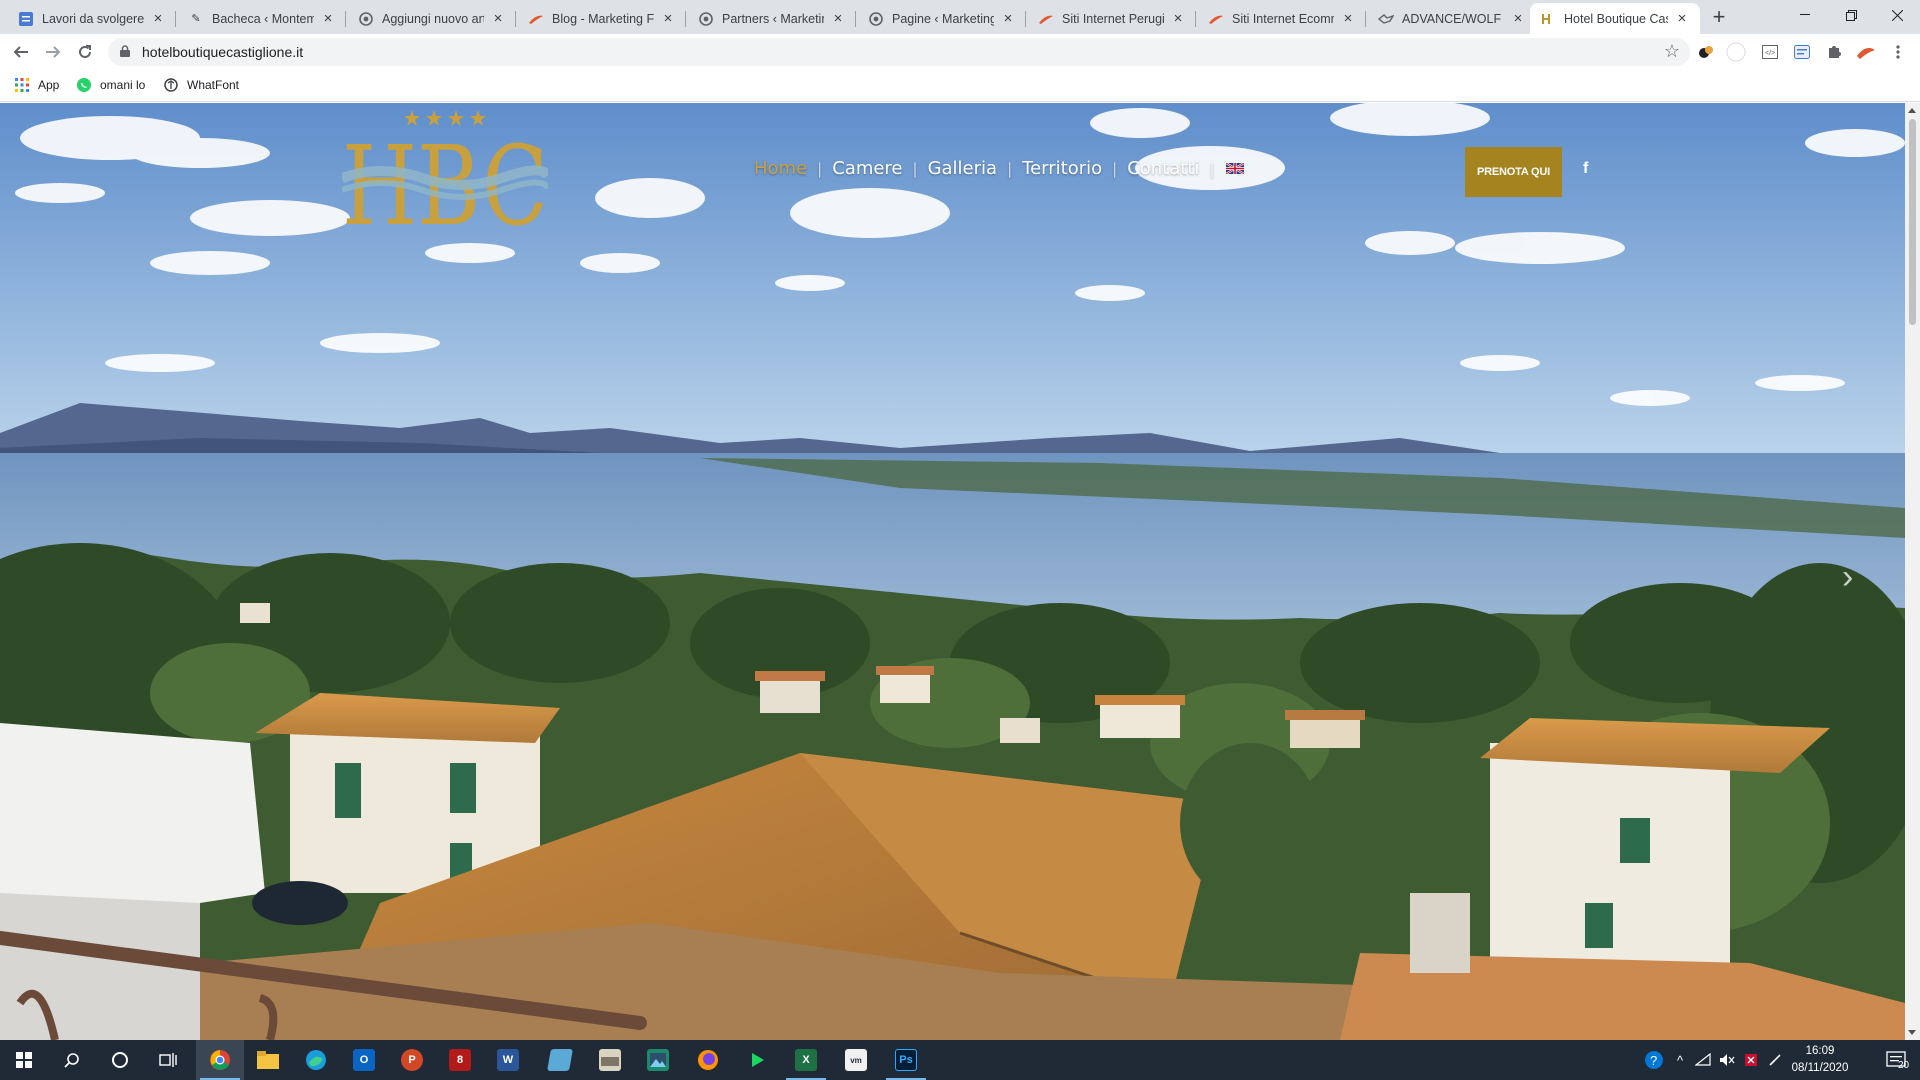 The image size is (1920, 1080). What do you see at coordinates (1866, 52) in the screenshot?
I see `profile-extension-icon` at bounding box center [1866, 52].